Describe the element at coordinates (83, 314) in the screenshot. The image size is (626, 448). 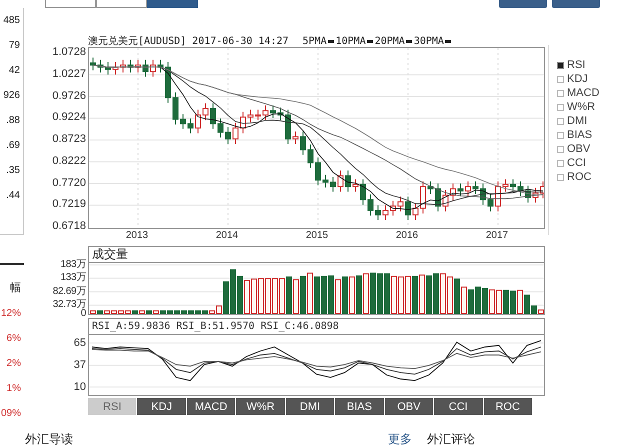
I see `axis-label: 0` at that location.